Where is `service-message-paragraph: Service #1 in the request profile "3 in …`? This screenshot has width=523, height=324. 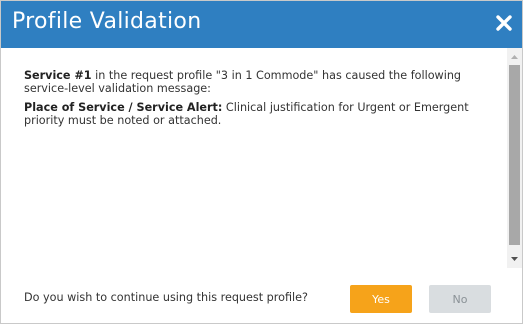
service-message-paragraph: Service #1 in the request profile "3 in … is located at coordinates (259, 82).